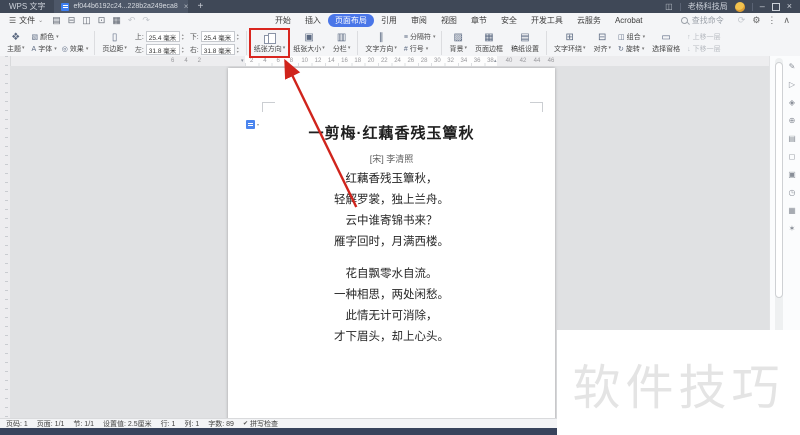 Image resolution: width=800 pixels, height=435 pixels. What do you see at coordinates (313, 20) in the screenshot?
I see `ribbon-tab: 插入` at bounding box center [313, 20].